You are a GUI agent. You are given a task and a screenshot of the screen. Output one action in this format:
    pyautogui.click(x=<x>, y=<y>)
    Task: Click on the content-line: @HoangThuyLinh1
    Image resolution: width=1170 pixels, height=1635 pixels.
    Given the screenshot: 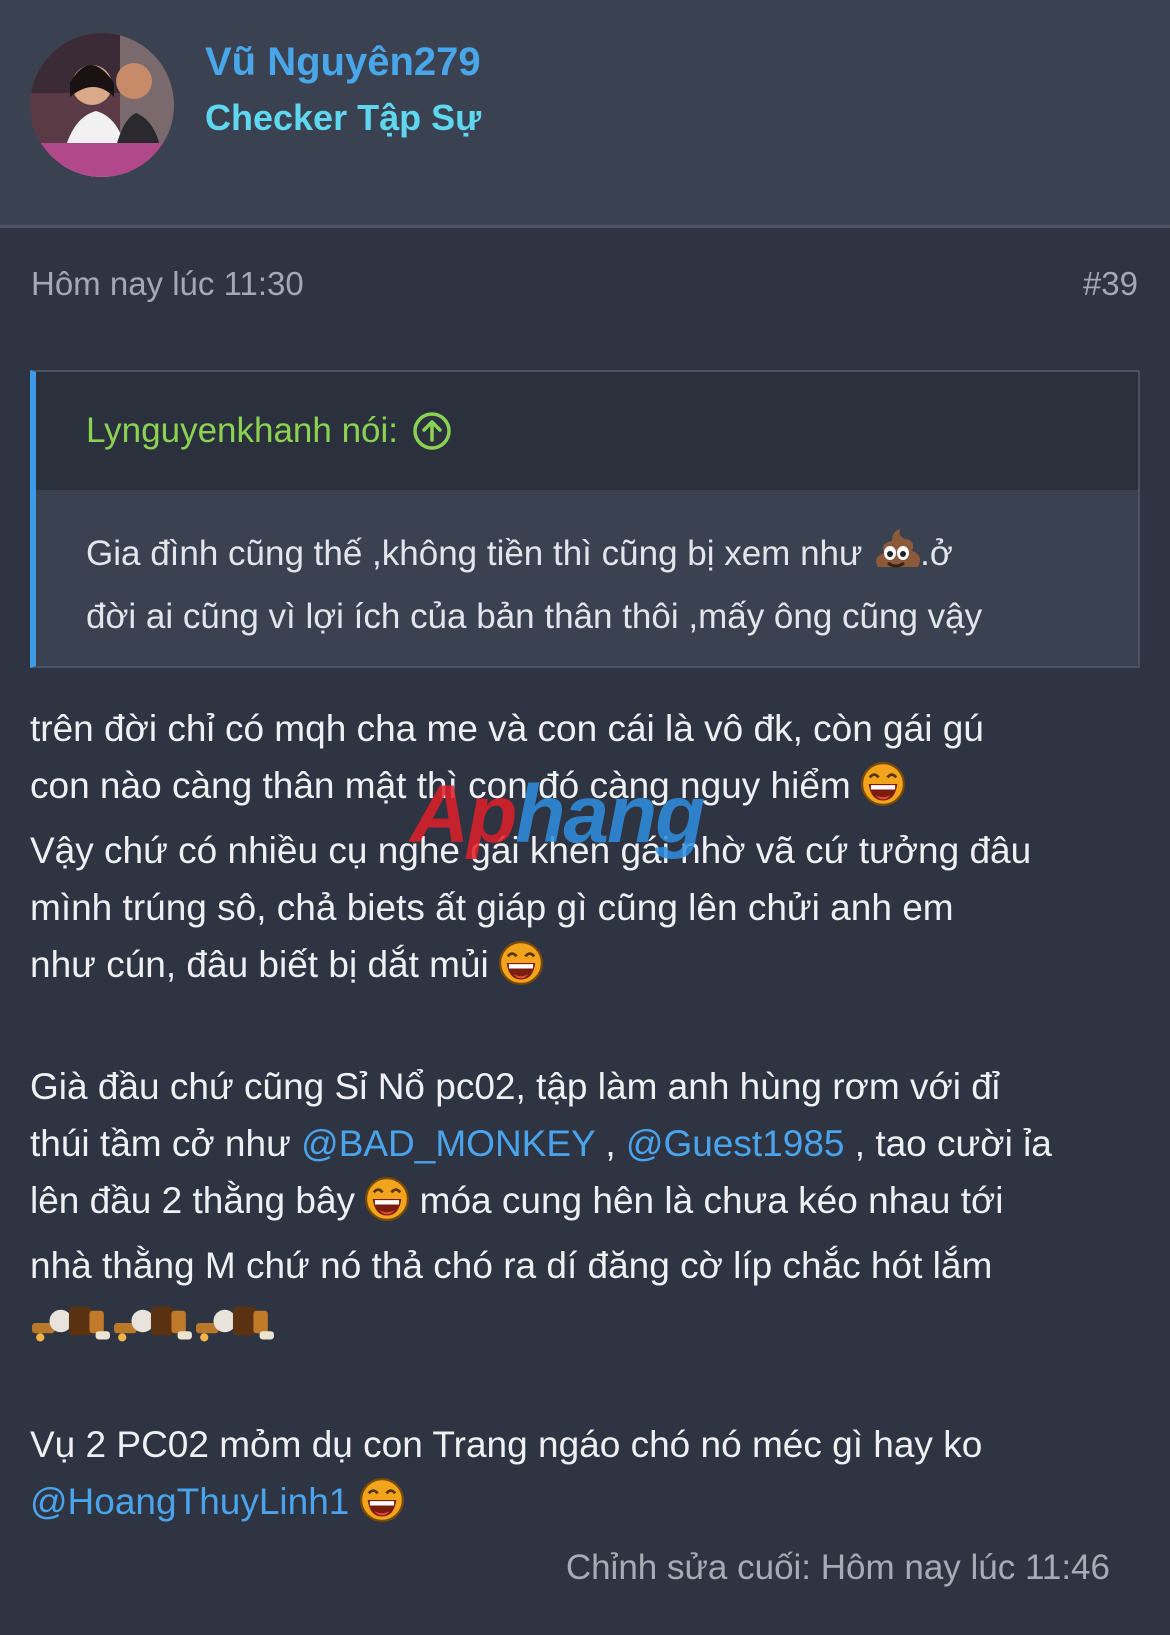 What is the action you would take?
    pyautogui.click(x=590, y=1505)
    